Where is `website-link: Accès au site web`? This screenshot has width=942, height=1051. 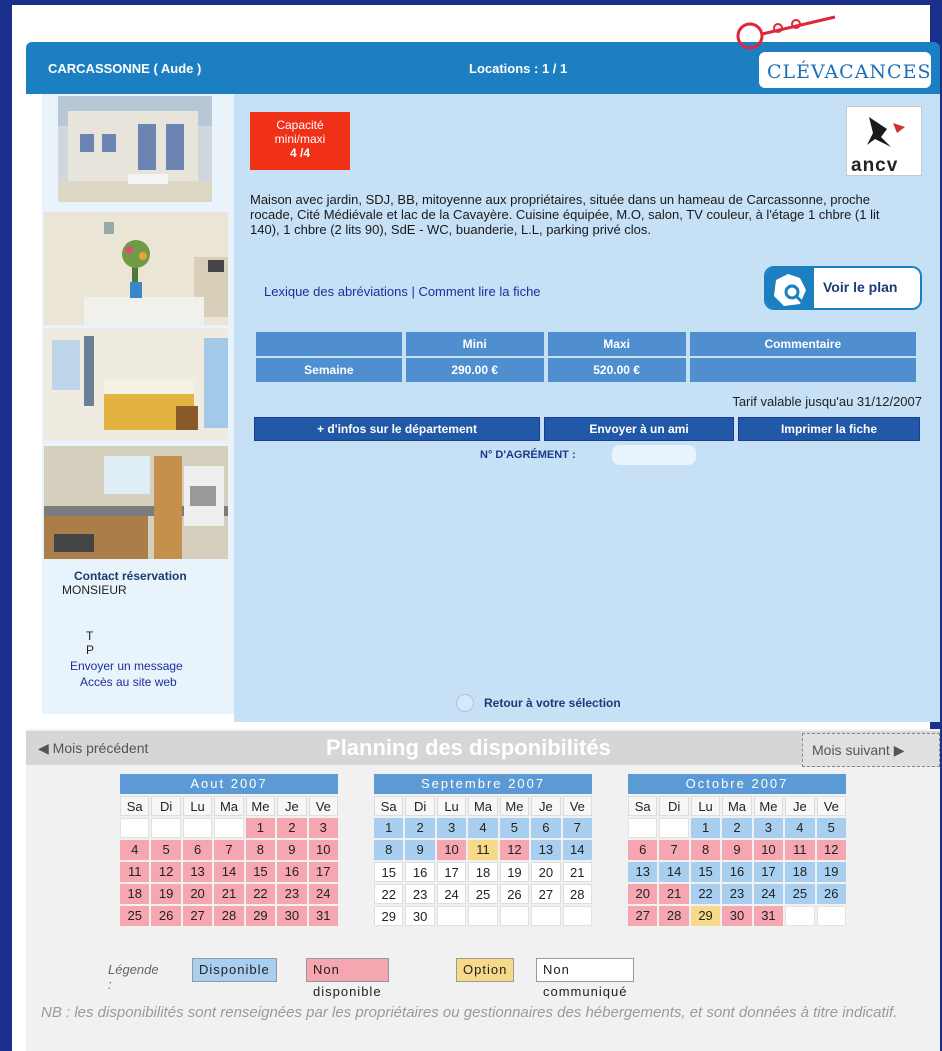 website-link: Accès au site web is located at coordinates (128, 682).